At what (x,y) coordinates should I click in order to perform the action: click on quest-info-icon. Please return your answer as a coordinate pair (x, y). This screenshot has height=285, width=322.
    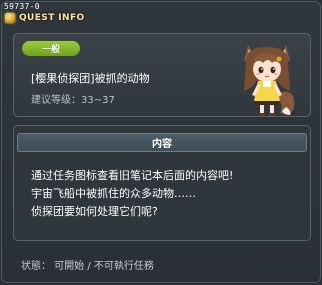
    Looking at the image, I should click on (10, 18).